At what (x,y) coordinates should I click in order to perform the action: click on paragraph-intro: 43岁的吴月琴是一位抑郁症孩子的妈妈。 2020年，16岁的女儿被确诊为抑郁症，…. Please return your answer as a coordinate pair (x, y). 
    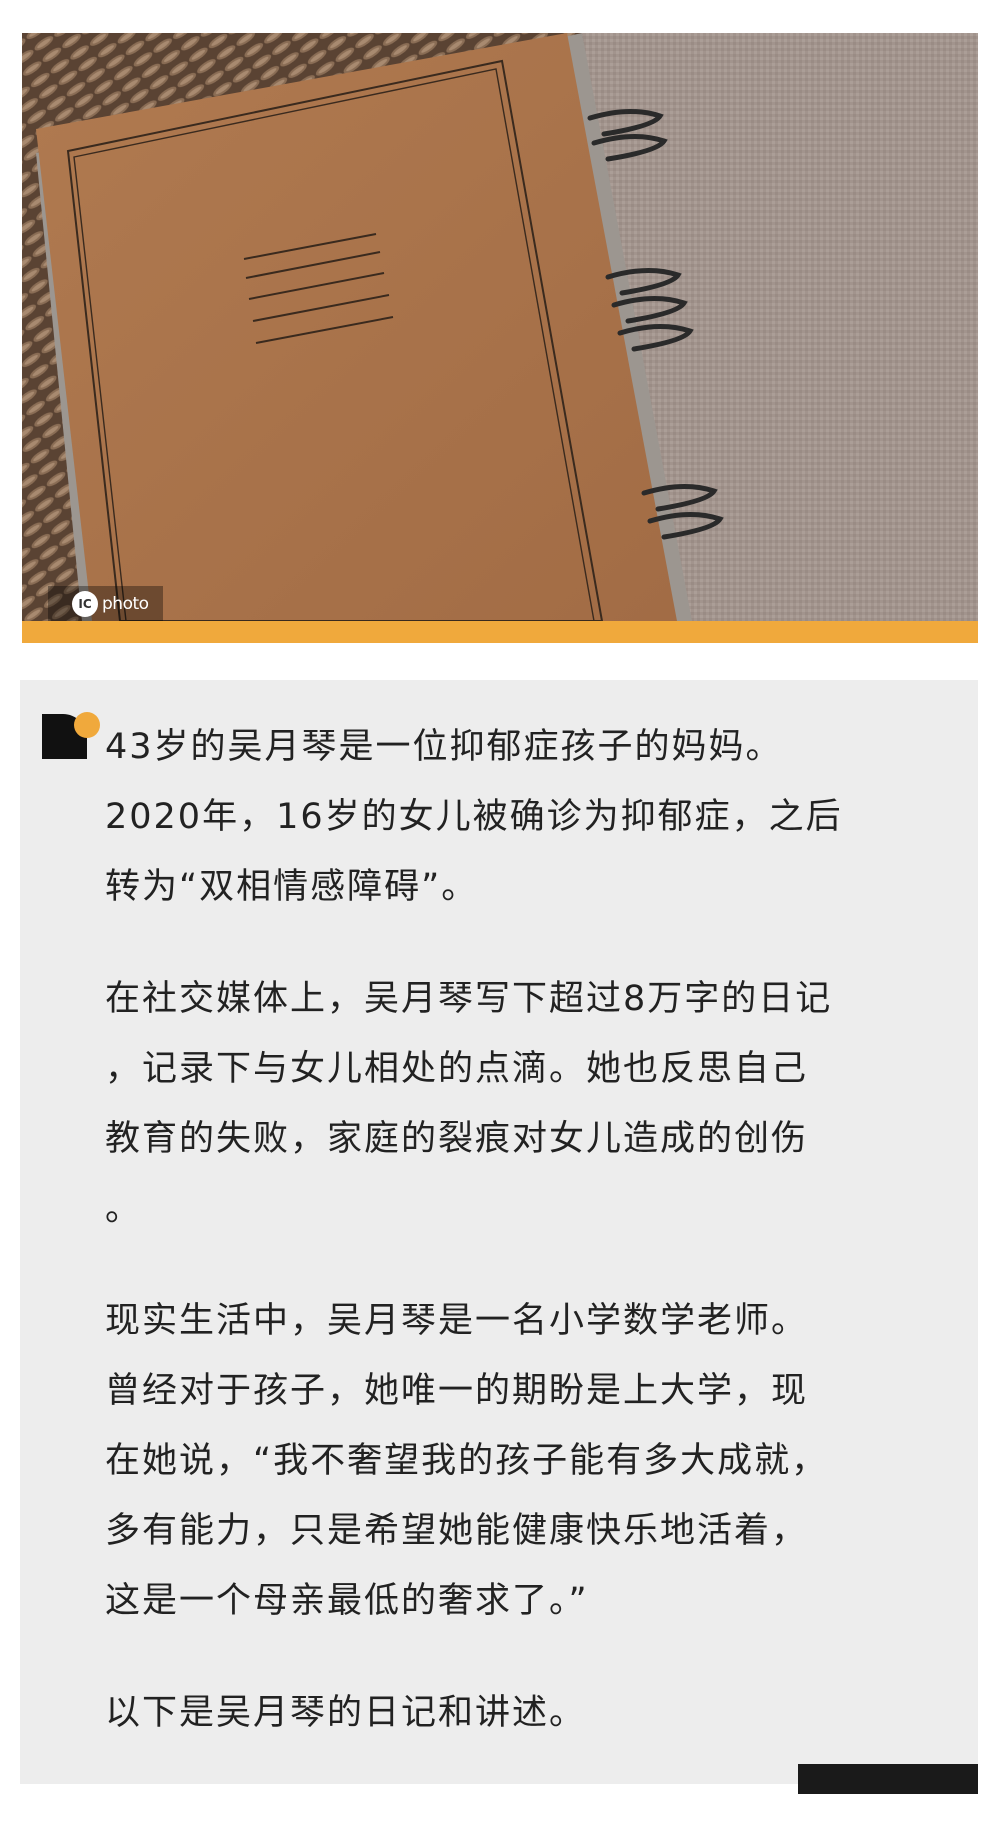
    Looking at the image, I should click on (474, 817).